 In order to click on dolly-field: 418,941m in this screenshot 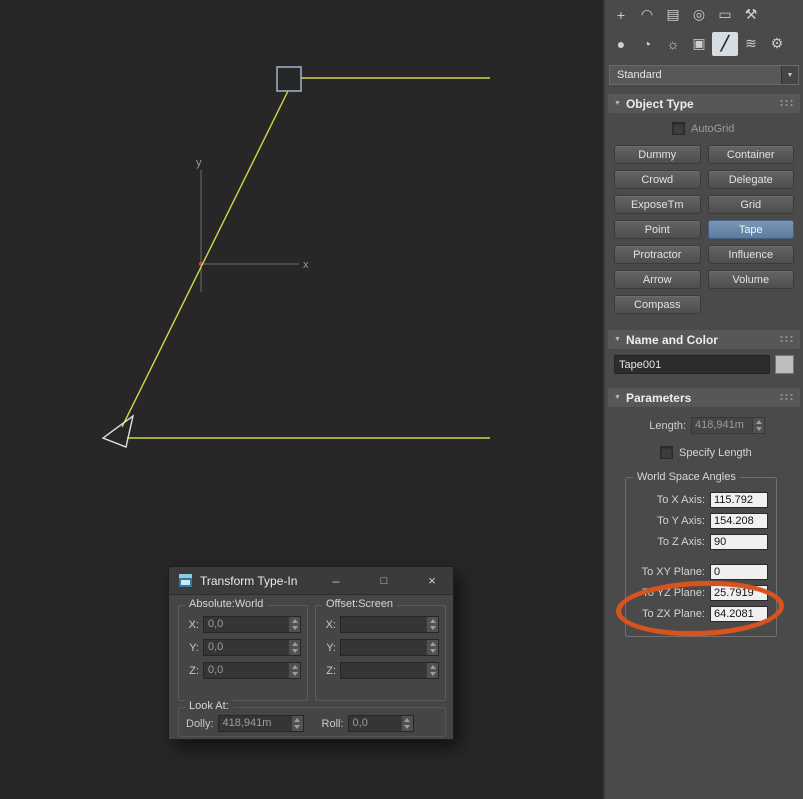, I will do `click(260, 723)`.